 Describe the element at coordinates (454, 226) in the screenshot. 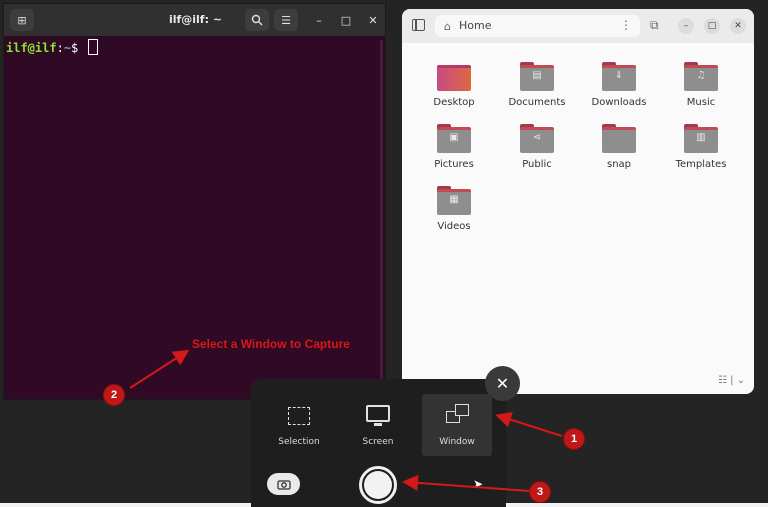

I see `folder-label: Videos` at that location.